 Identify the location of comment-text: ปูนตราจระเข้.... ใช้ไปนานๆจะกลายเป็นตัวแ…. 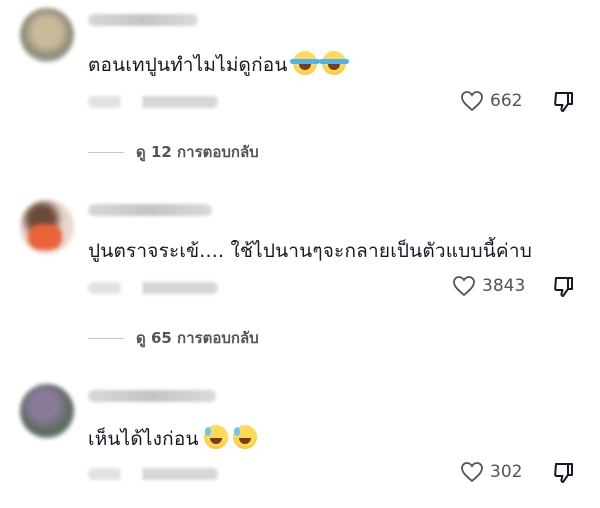
(310, 251).